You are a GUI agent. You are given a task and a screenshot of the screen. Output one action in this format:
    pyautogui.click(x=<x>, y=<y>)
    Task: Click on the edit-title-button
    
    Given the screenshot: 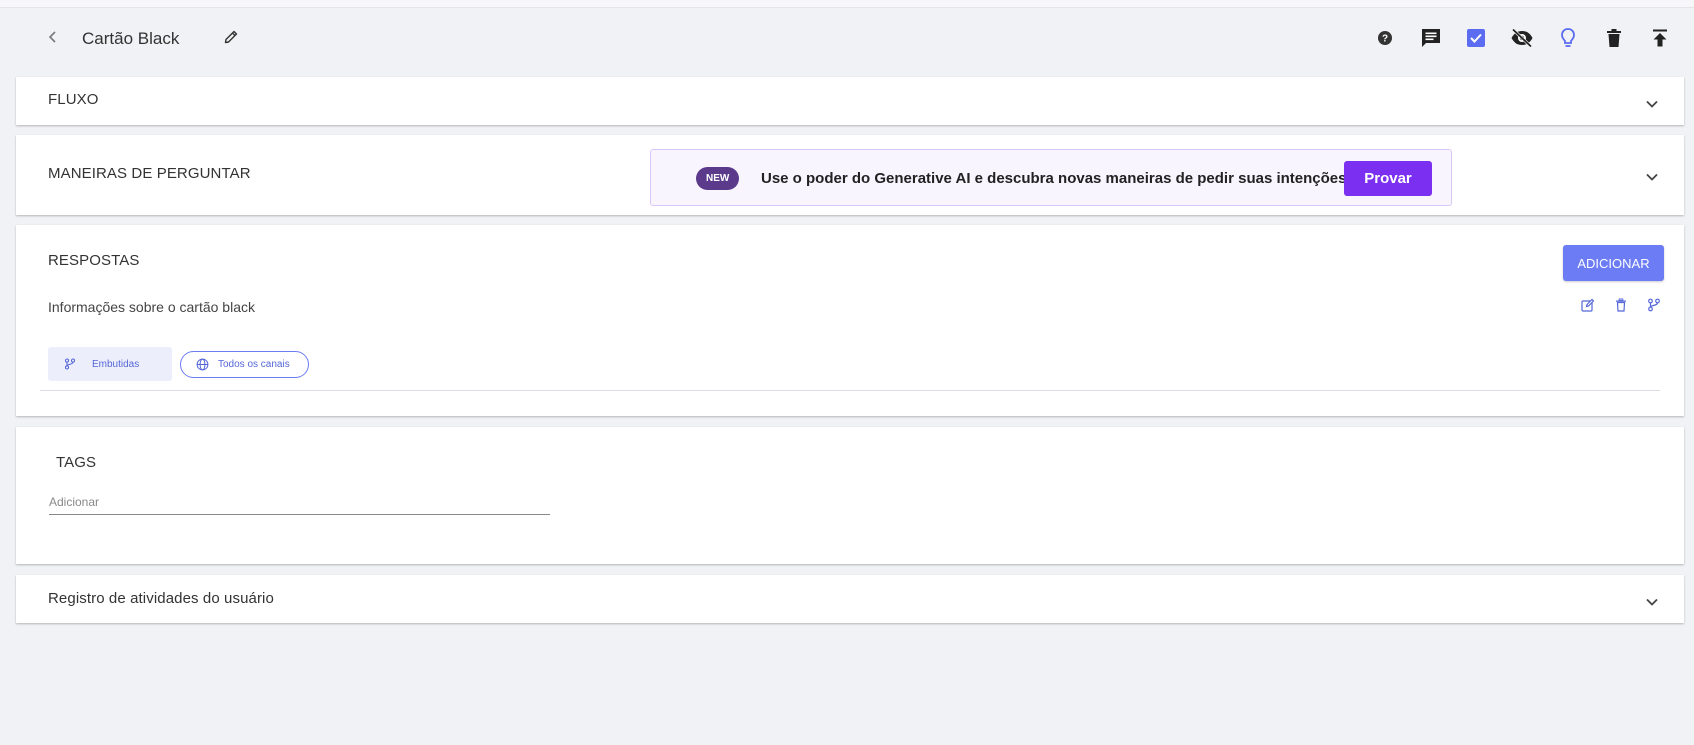 What is the action you would take?
    pyautogui.click(x=231, y=37)
    